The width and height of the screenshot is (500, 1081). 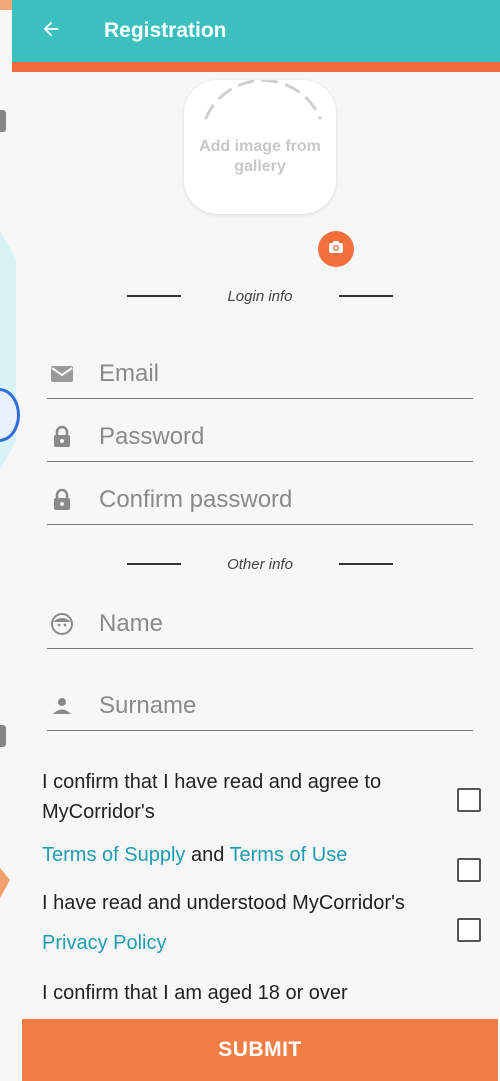 What do you see at coordinates (242, 943) in the screenshot?
I see `privacy-link-line: Privacy Policy` at bounding box center [242, 943].